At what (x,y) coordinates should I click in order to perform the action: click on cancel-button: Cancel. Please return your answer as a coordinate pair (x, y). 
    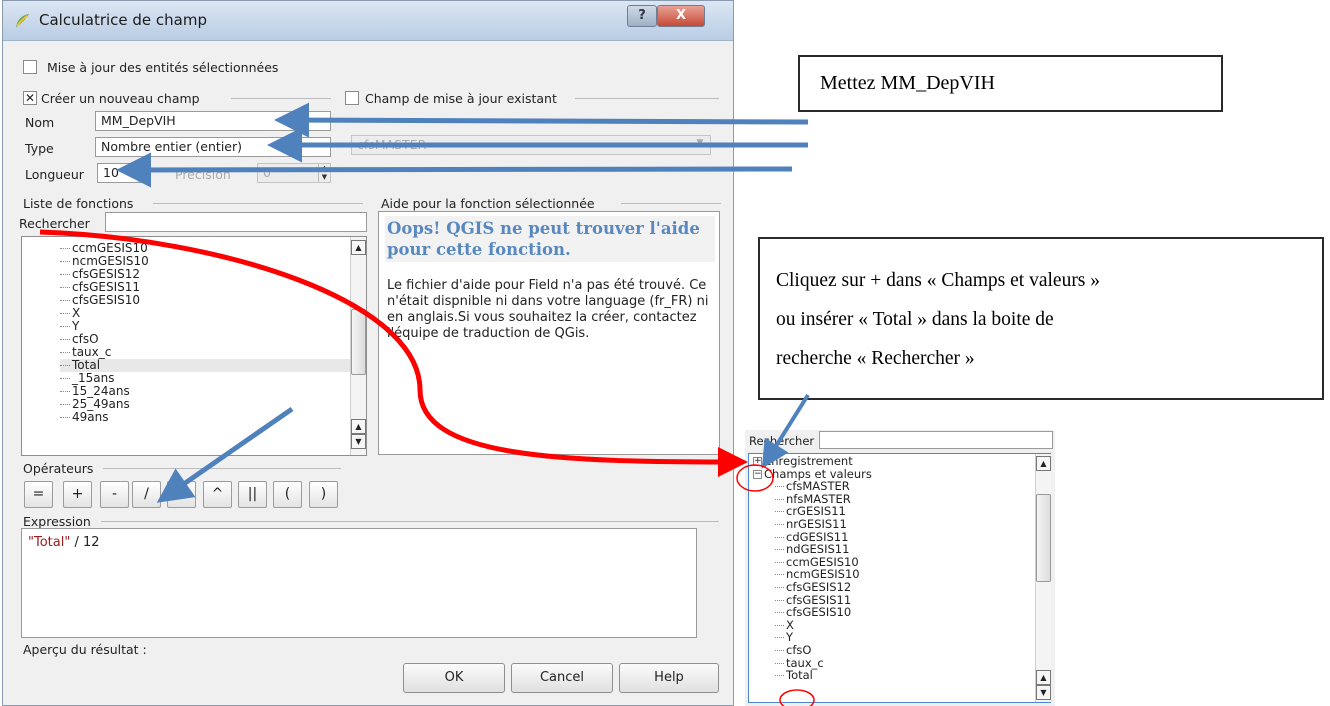
    Looking at the image, I should click on (562, 678).